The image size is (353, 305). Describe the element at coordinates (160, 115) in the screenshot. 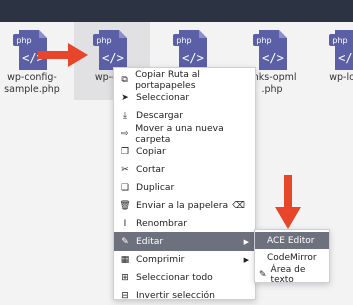

I see `menu-item-label: Descargar` at that location.